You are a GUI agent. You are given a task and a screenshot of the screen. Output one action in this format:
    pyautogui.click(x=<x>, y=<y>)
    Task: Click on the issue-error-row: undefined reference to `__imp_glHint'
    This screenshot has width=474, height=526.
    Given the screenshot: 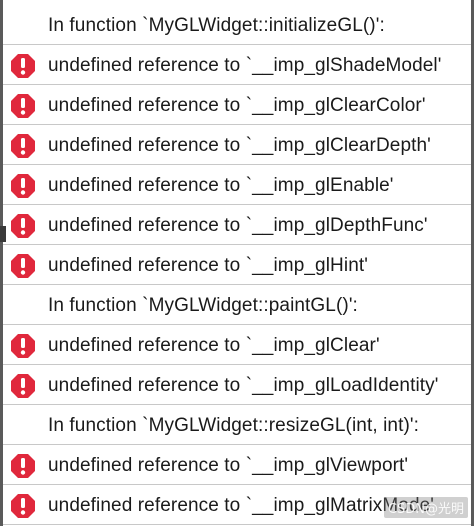 What is the action you would take?
    pyautogui.click(x=237, y=266)
    